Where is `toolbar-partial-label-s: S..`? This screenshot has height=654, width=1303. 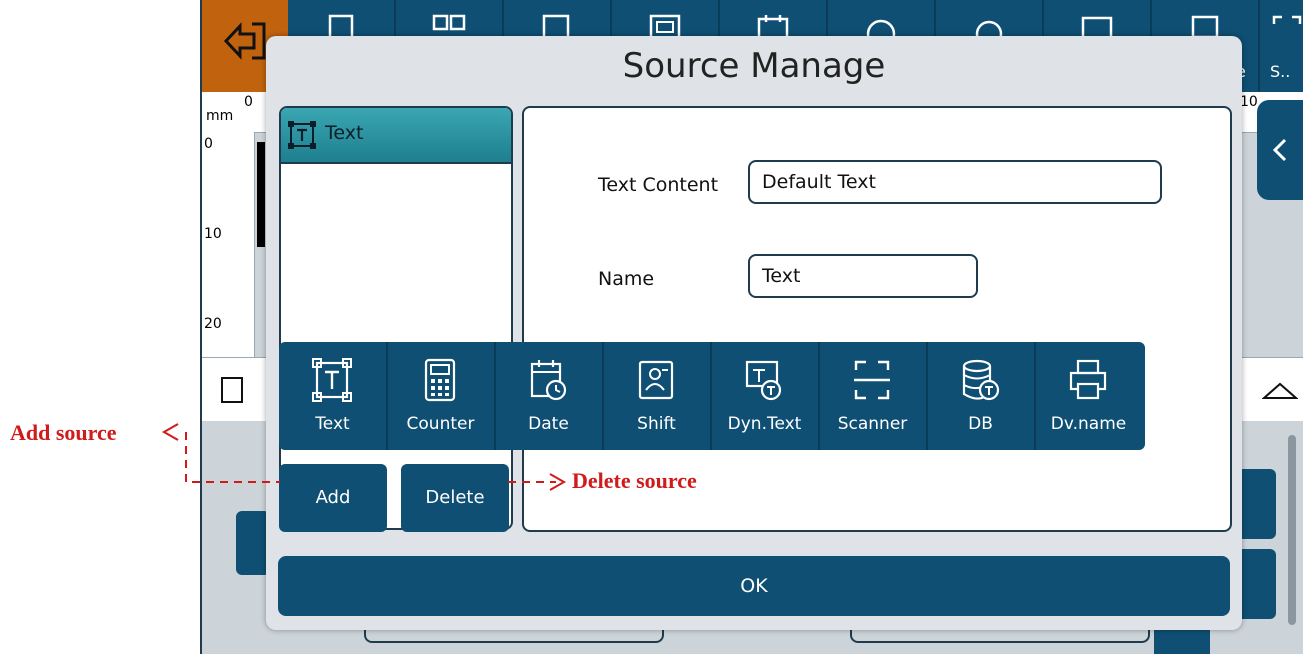 toolbar-partial-label-s: S.. is located at coordinates (1280, 71).